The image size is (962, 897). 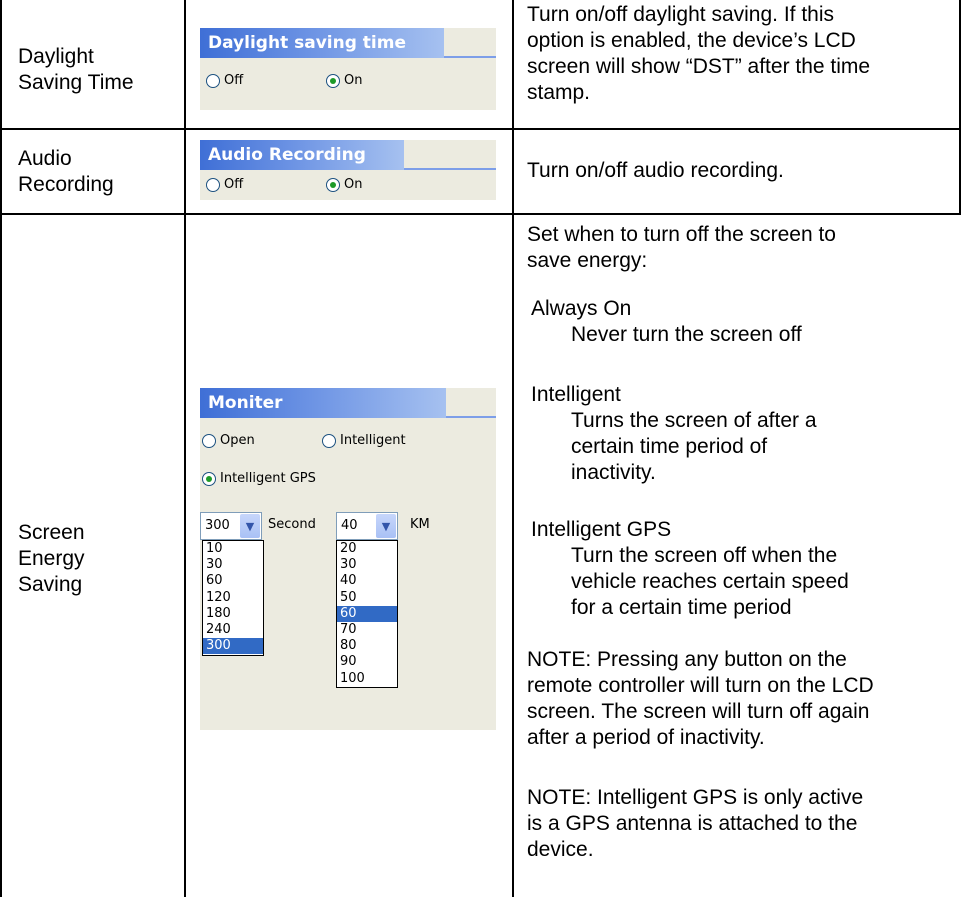 I want to click on note-line: screen. The screen will turn off again, so click(x=698, y=711).